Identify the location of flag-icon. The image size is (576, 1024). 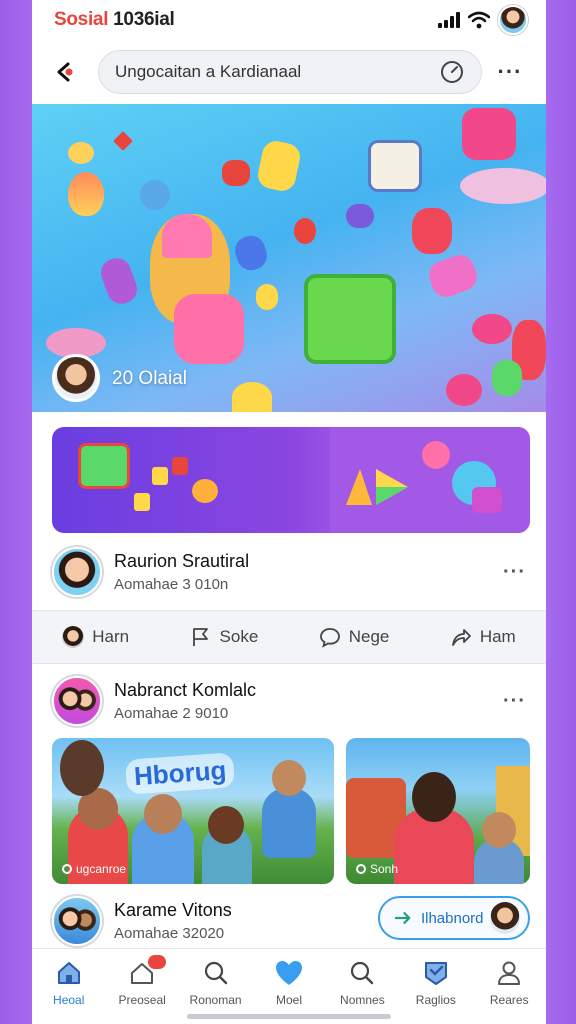
(200, 637).